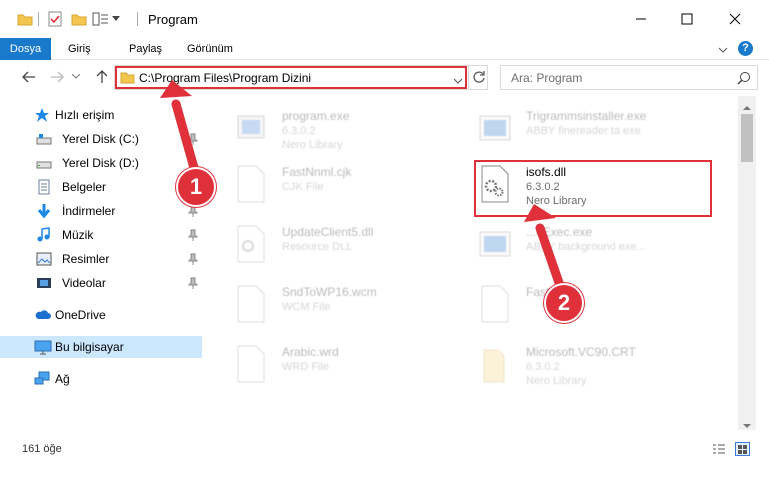  I want to click on tab-file: Dosya, so click(25, 49).